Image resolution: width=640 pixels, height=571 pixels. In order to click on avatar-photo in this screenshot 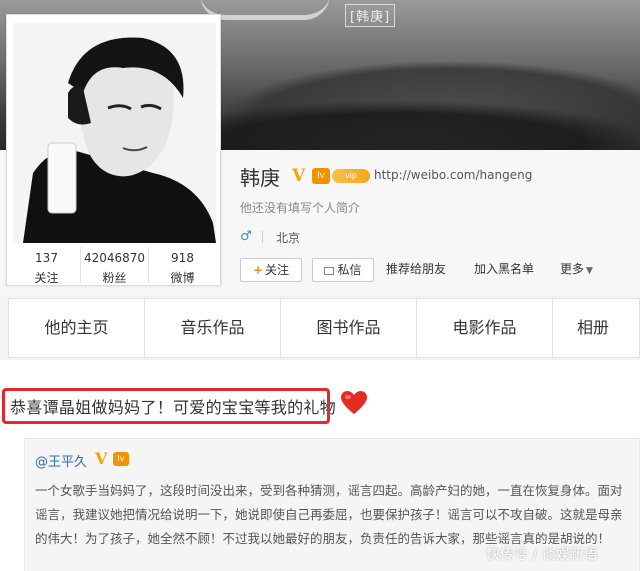, I will do `click(114, 133)`.